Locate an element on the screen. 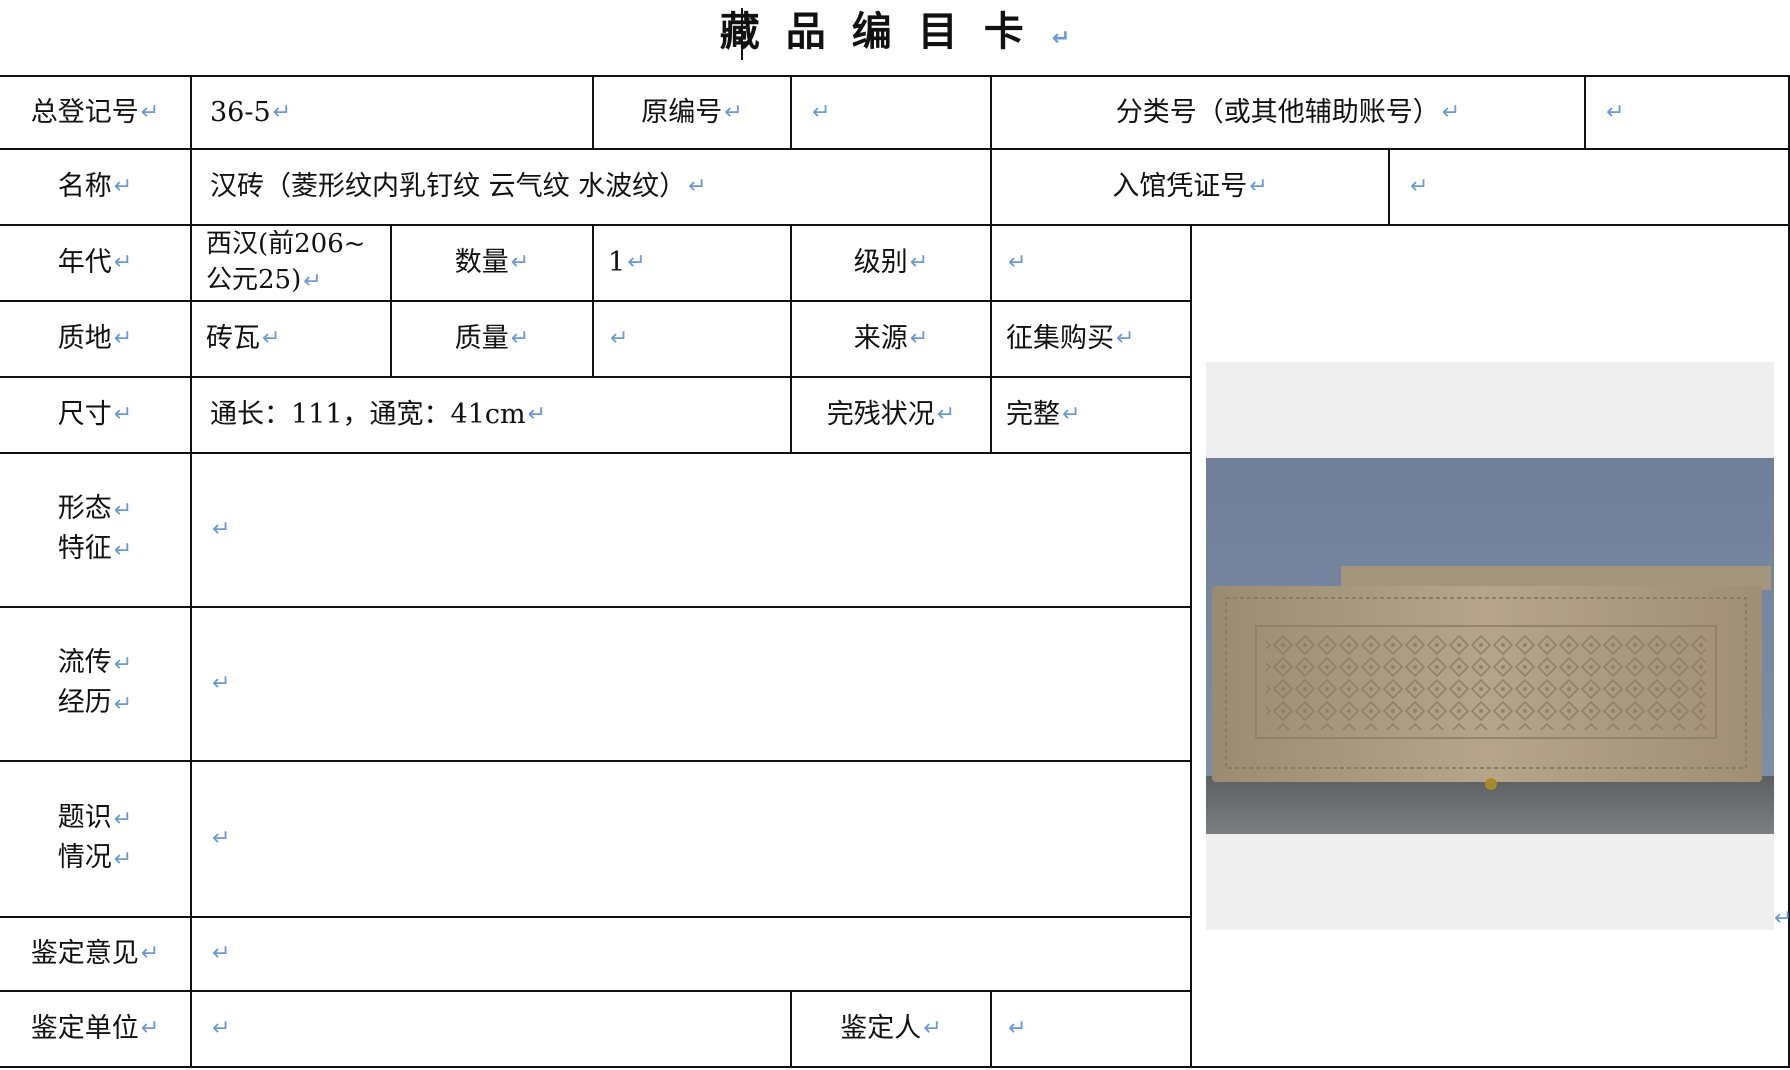  brick-photo-image is located at coordinates (1490, 646).